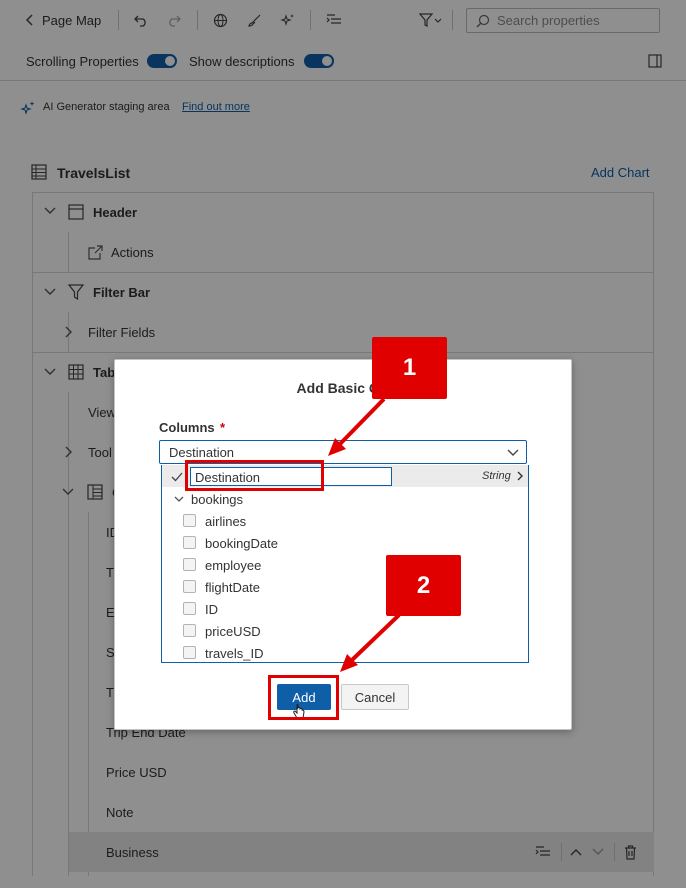  What do you see at coordinates (423, 585) in the screenshot?
I see `callout-2: 2` at bounding box center [423, 585].